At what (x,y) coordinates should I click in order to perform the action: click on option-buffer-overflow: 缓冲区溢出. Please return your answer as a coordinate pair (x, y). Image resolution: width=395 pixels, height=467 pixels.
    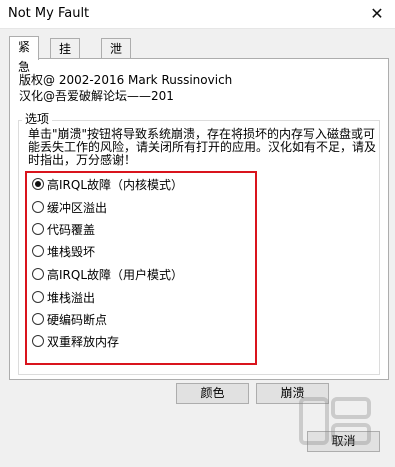
    Looking at the image, I should click on (69, 207).